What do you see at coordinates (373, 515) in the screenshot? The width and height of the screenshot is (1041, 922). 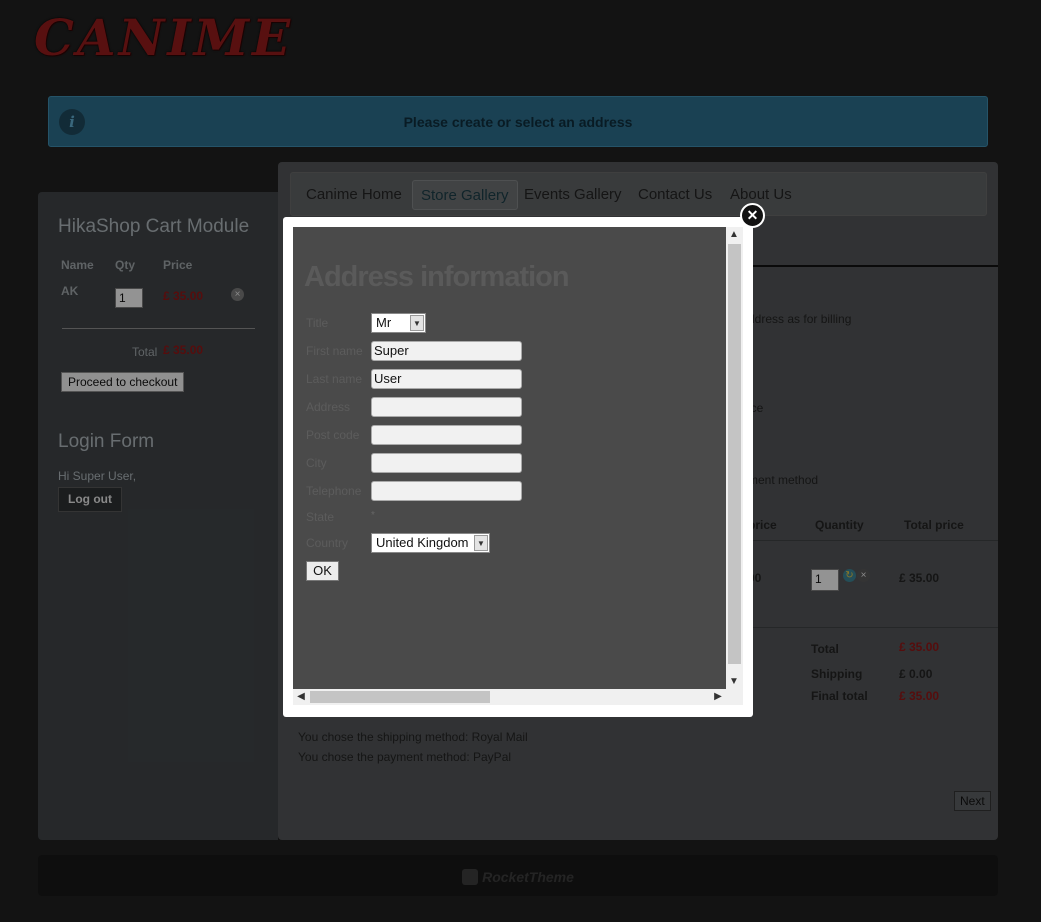 I see `required-mark: *` at bounding box center [373, 515].